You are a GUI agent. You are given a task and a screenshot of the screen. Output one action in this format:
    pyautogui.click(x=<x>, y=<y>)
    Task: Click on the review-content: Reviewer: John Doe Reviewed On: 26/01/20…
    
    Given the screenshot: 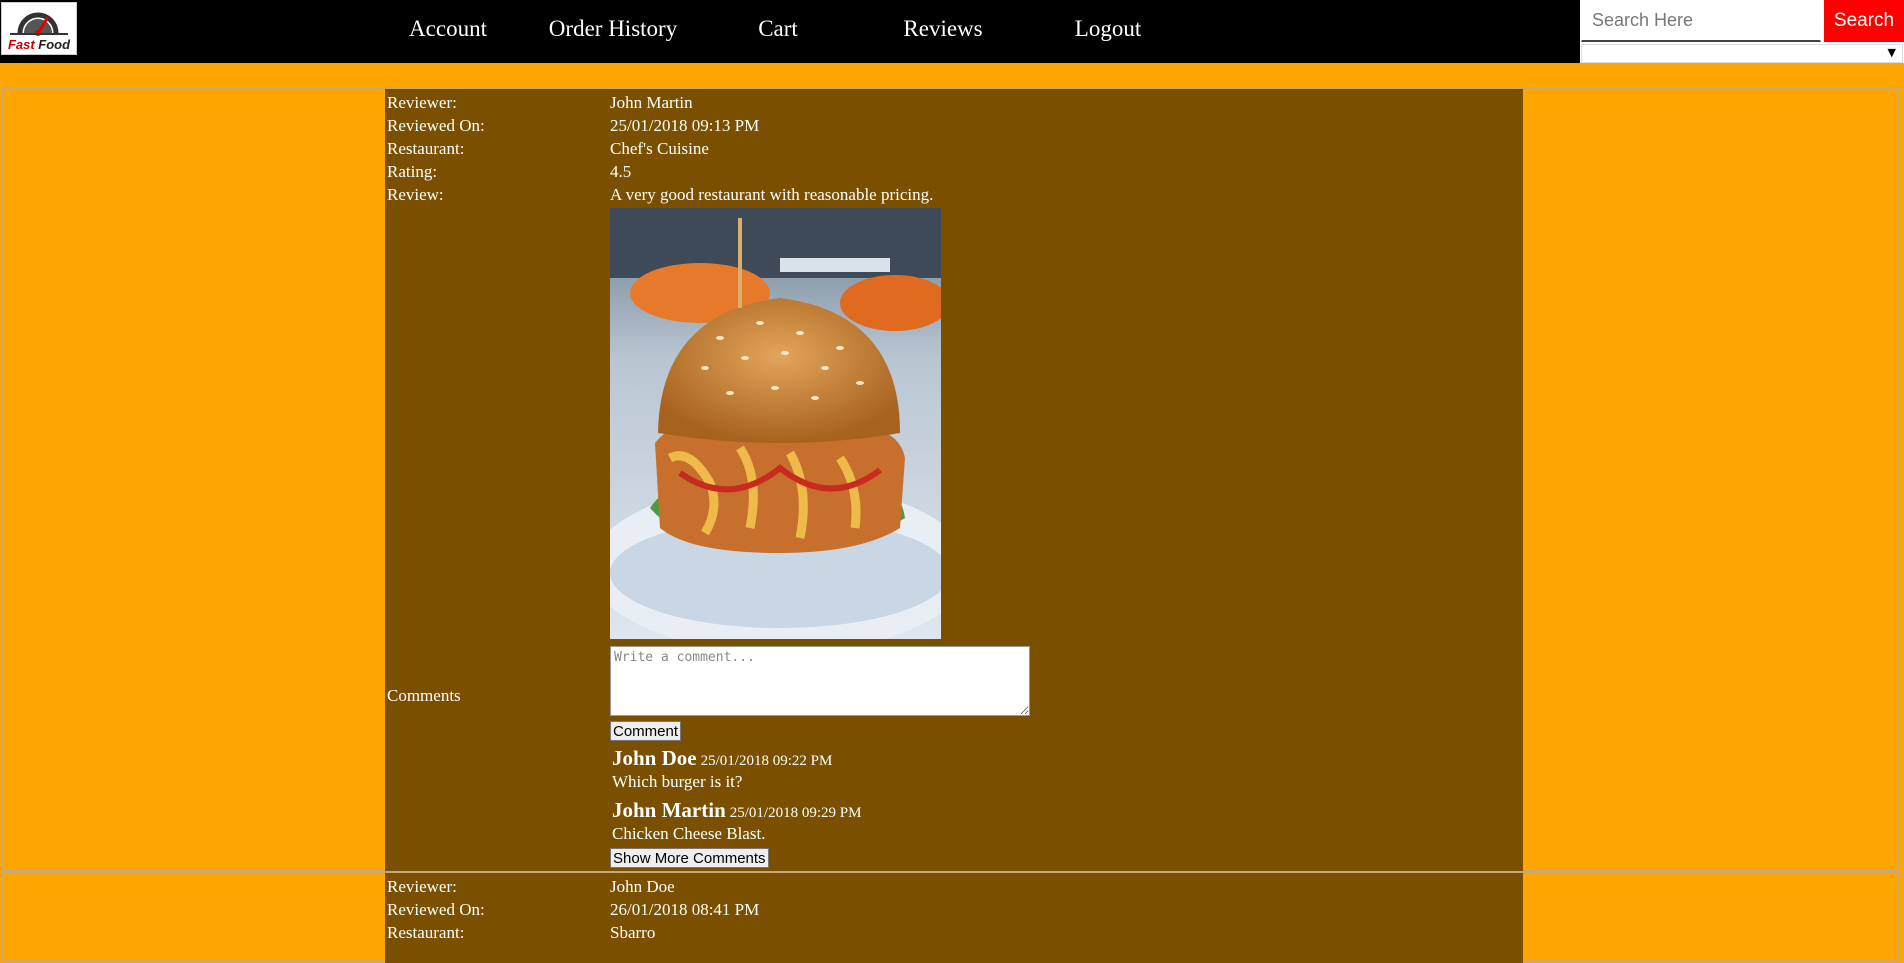 What is the action you would take?
    pyautogui.click(x=954, y=918)
    